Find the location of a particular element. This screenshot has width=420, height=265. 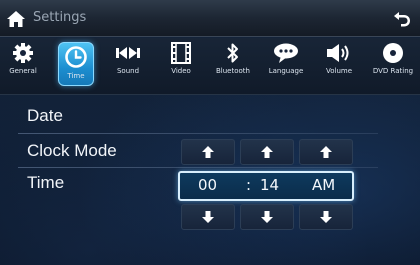

nav-item-time: Time is located at coordinates (76, 67).